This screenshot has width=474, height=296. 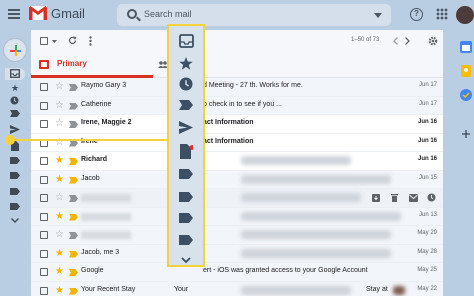 What do you see at coordinates (466, 134) in the screenshot?
I see `add-addon-icon` at bounding box center [466, 134].